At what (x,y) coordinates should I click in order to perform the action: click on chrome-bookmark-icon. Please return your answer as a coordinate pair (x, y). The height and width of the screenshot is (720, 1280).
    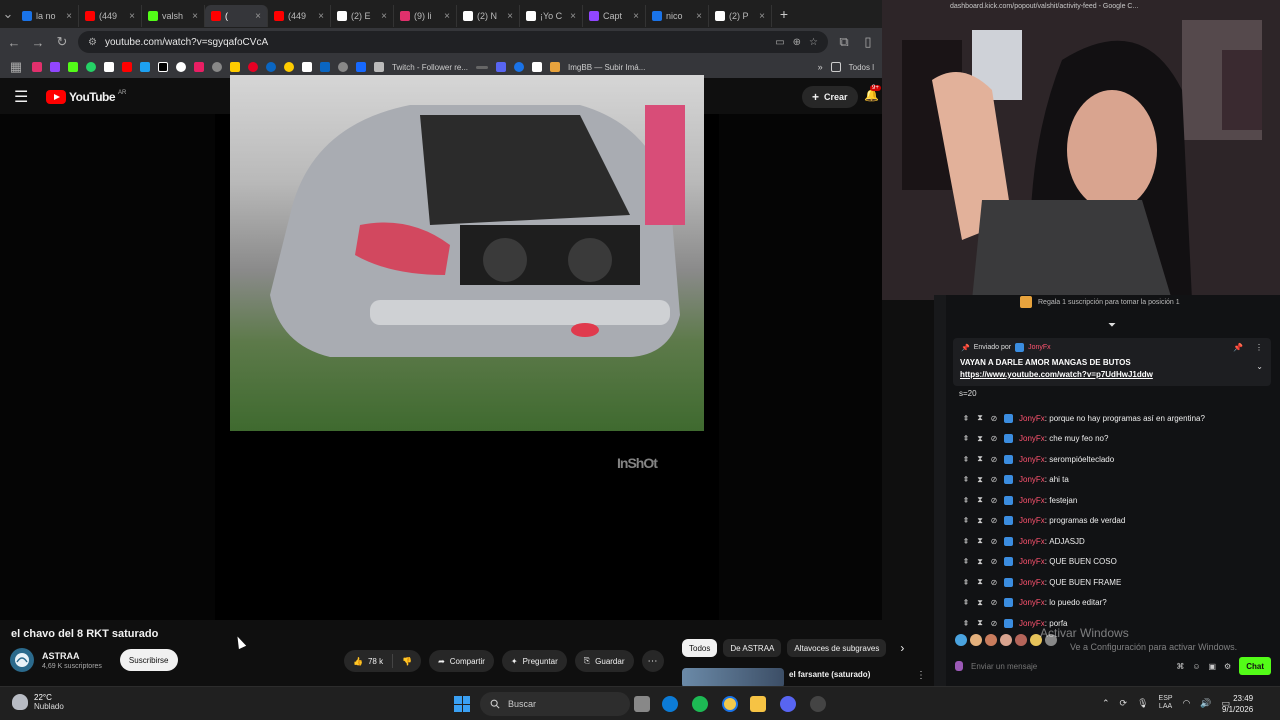
    Looking at the image, I should click on (181, 67).